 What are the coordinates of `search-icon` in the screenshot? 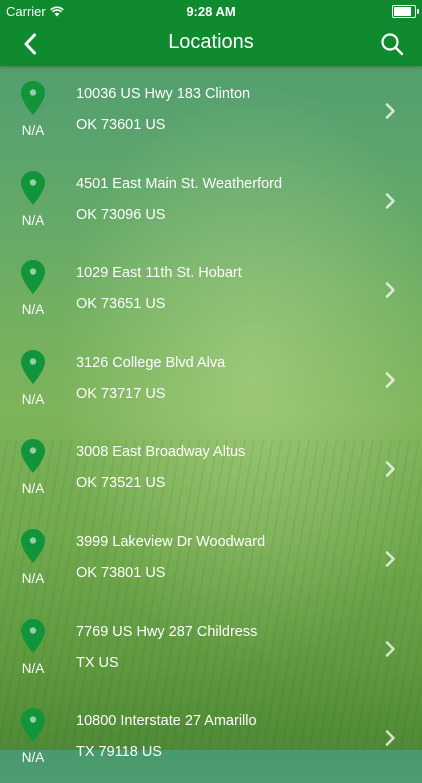 It's located at (392, 44).